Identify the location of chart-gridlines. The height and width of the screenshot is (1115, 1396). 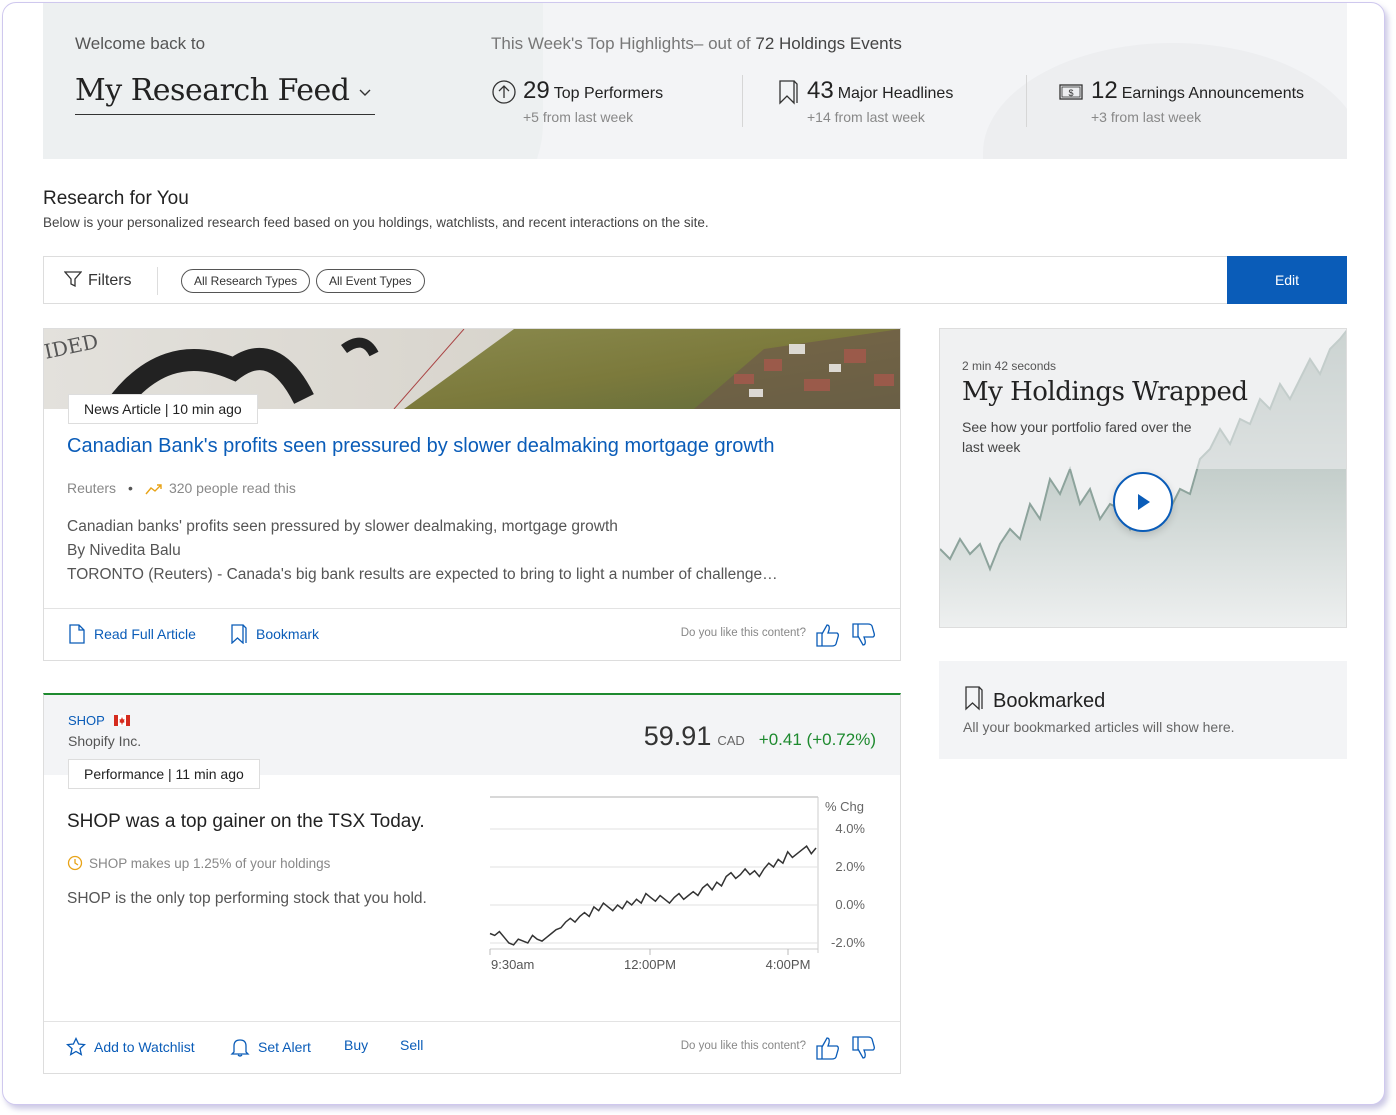
(654, 886).